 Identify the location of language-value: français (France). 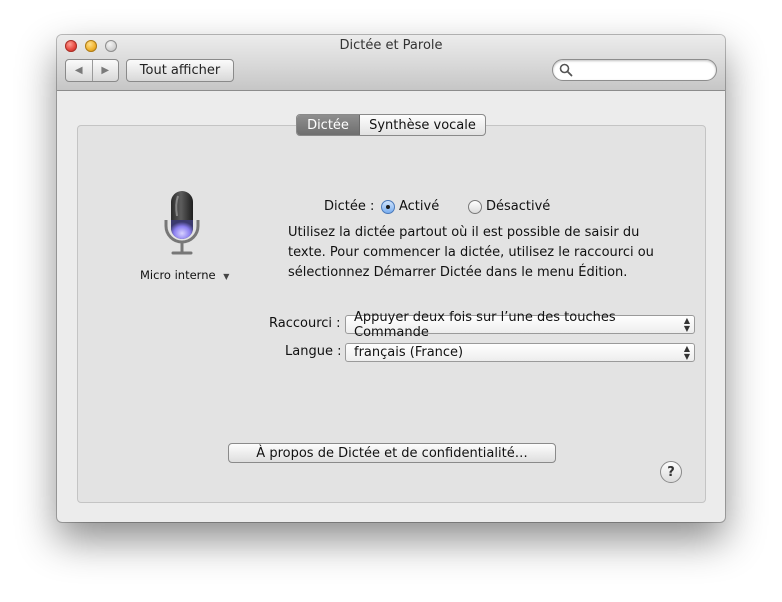
(409, 352).